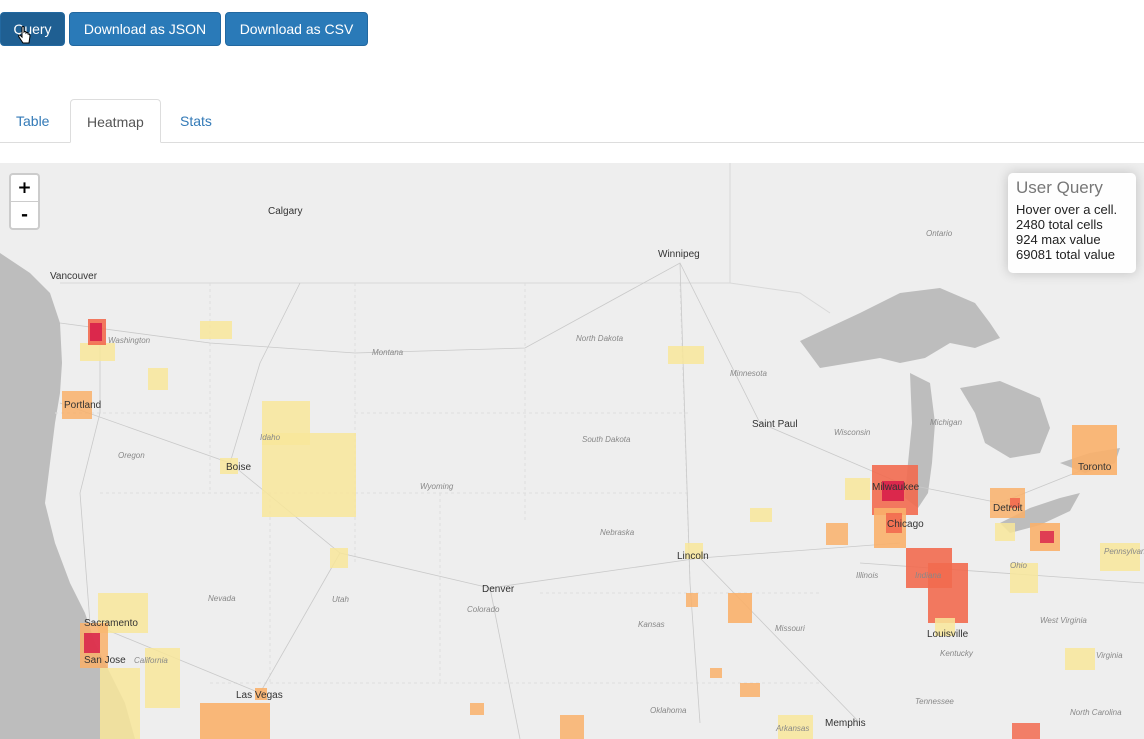  Describe the element at coordinates (905, 524) in the screenshot. I see `city-label: Chicago` at that location.